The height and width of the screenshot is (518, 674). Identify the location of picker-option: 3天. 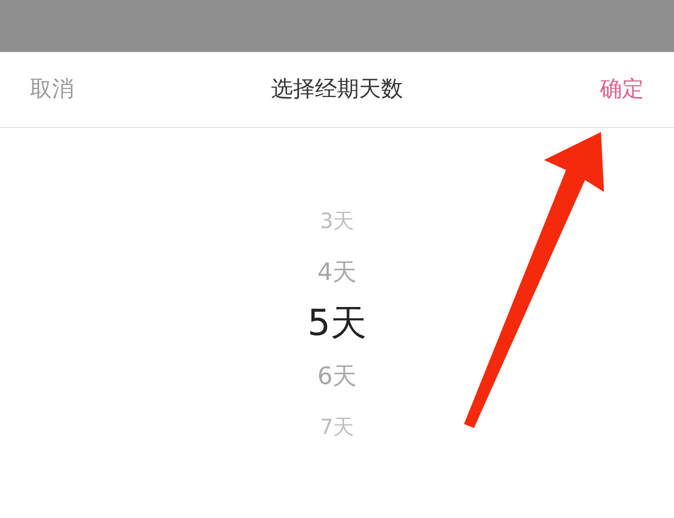
(337, 221).